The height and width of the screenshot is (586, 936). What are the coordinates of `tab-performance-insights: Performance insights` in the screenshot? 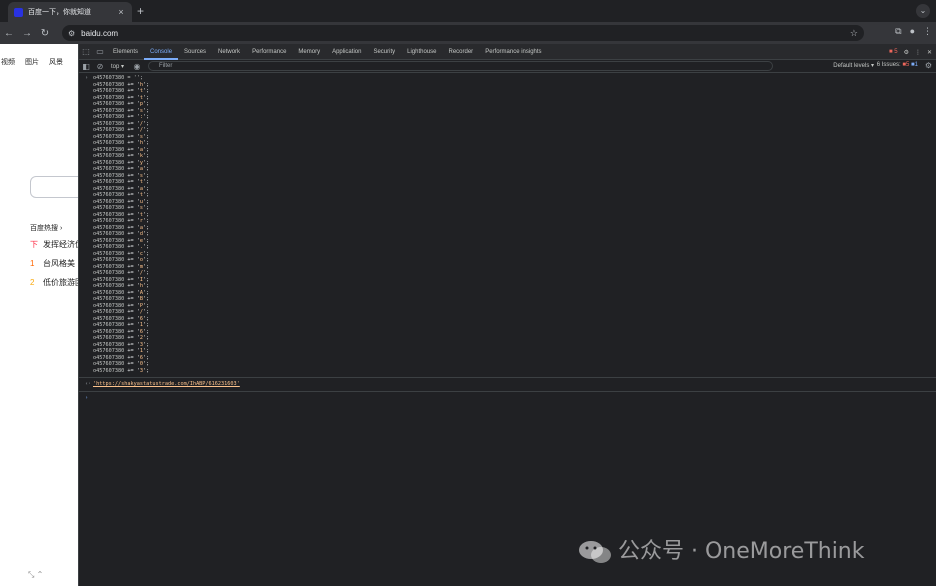 It's located at (513, 52).